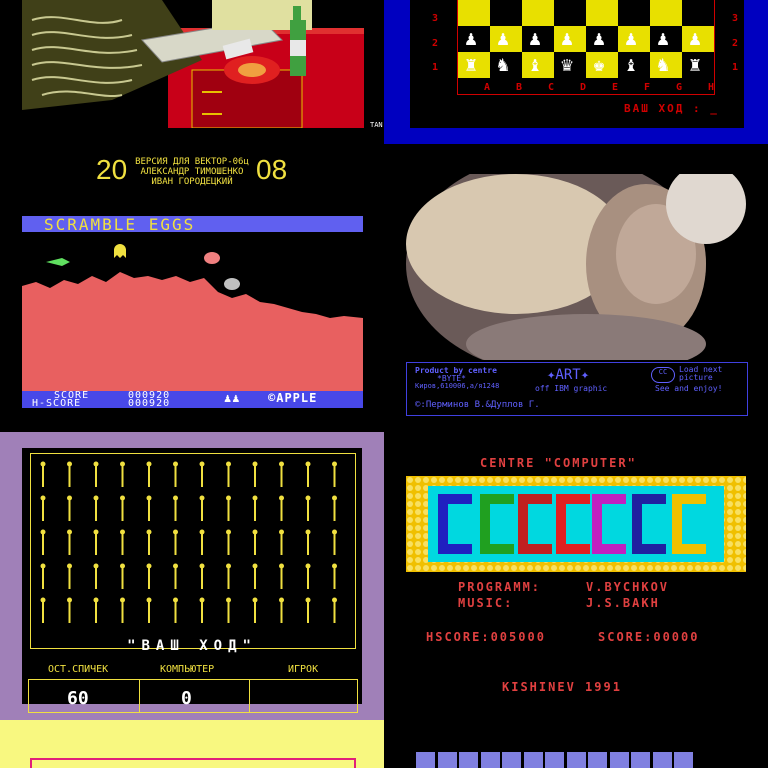 The height and width of the screenshot is (768, 768). What do you see at coordinates (194, 696) in the screenshot?
I see `score-cell: 0` at bounding box center [194, 696].